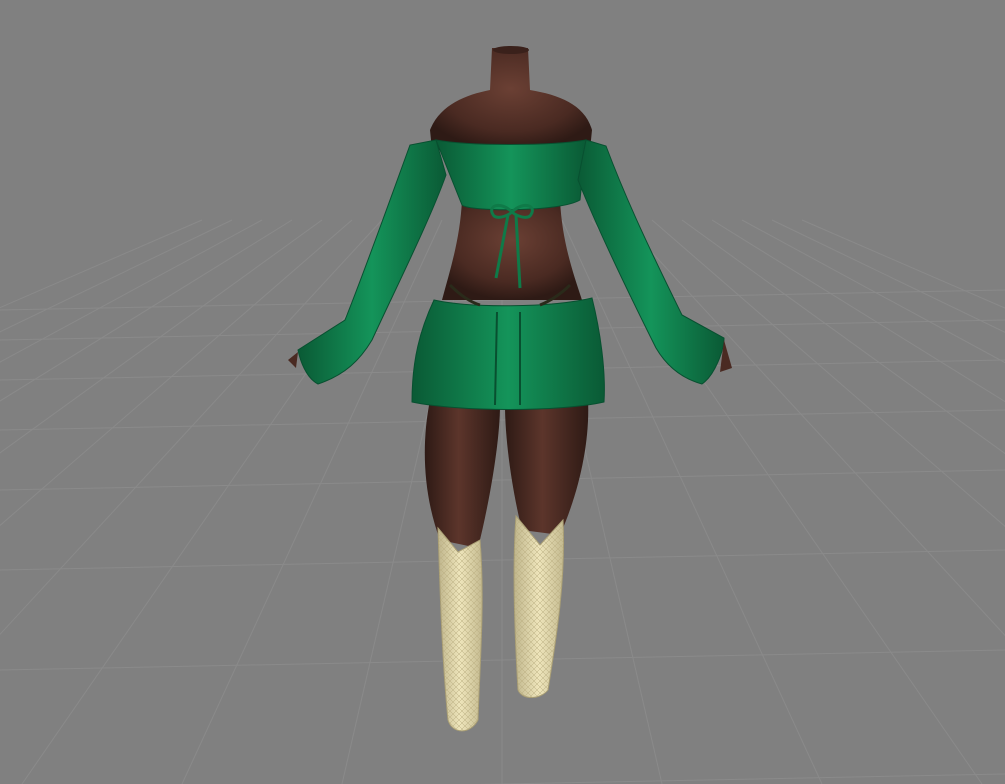 Image resolution: width=1005 pixels, height=784 pixels. What do you see at coordinates (511, 175) in the screenshot?
I see `model-crop-top` at bounding box center [511, 175].